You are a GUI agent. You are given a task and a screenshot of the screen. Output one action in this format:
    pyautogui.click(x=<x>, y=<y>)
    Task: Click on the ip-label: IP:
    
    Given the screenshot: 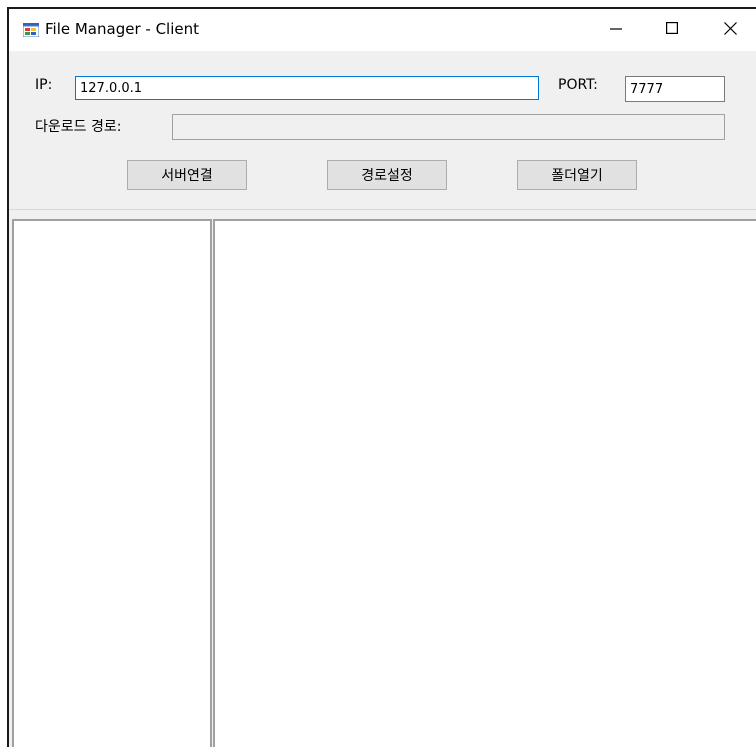 What is the action you would take?
    pyautogui.click(x=44, y=85)
    